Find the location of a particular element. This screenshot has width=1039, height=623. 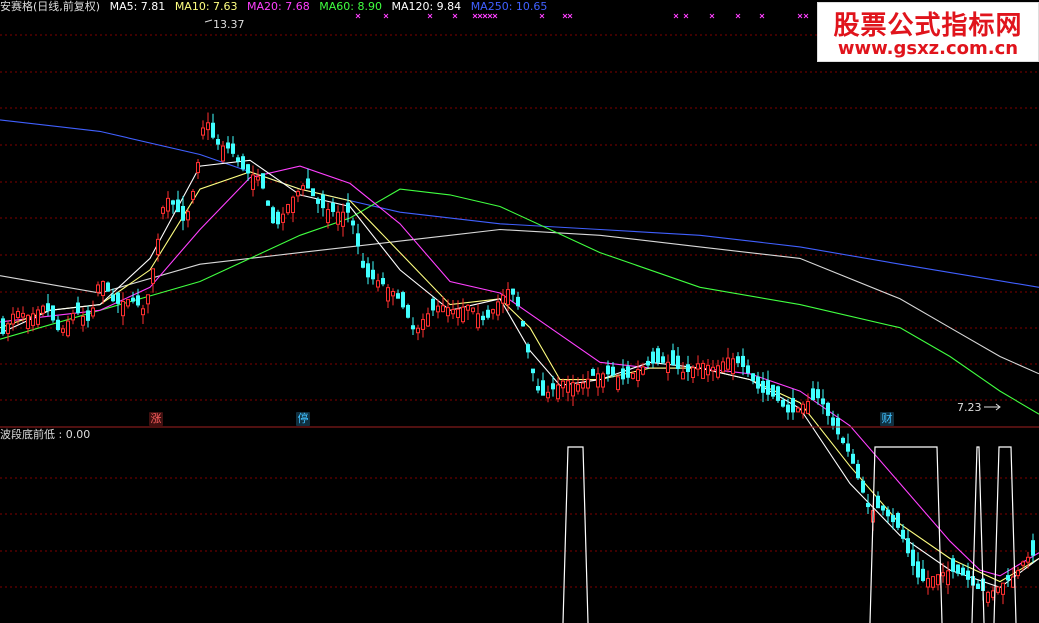

watermark-title: 股票公式指标网 is located at coordinates (928, 26).